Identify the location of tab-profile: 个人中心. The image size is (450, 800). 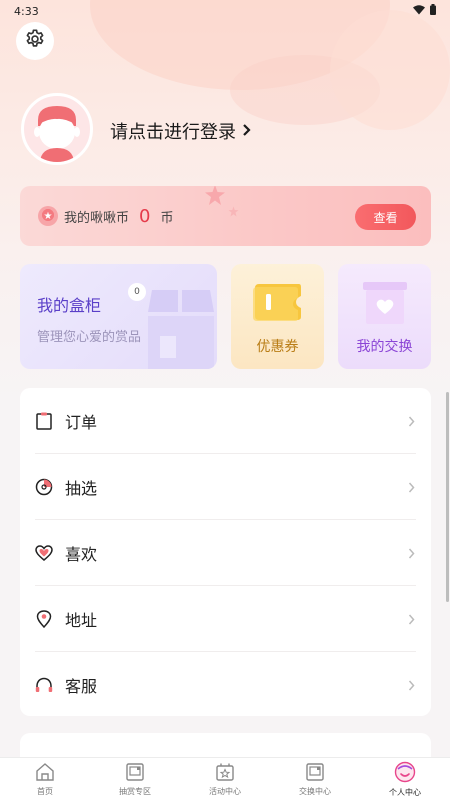
(405, 779).